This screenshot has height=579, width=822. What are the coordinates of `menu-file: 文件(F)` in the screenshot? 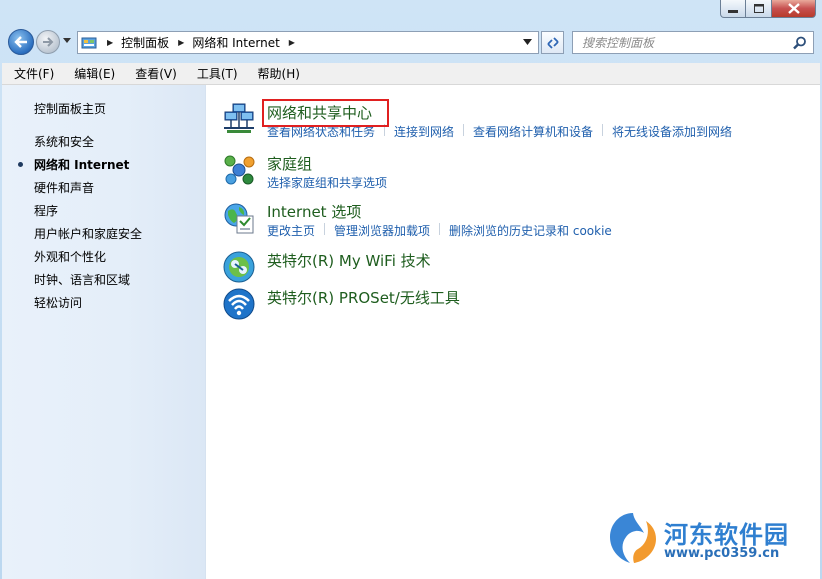 It's located at (31, 73).